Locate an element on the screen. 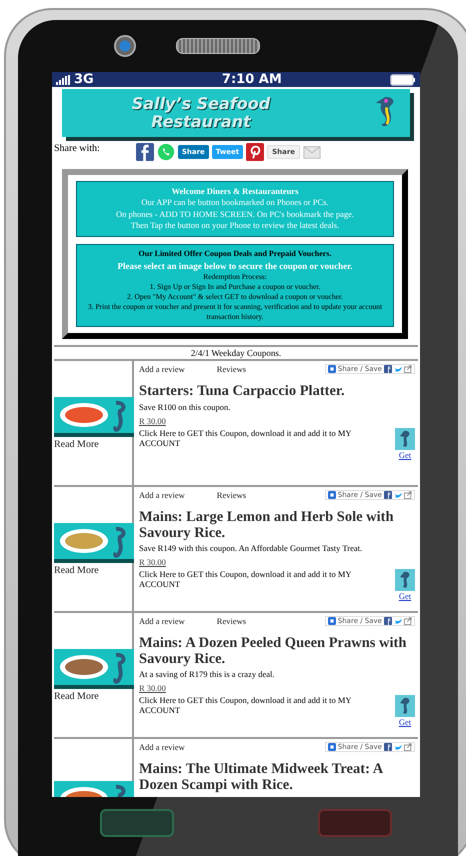 The image size is (466, 856). coupon-description: Save R149 with this coupon. An Affordable Gourmet Tasty Treat. is located at coordinates (251, 547).